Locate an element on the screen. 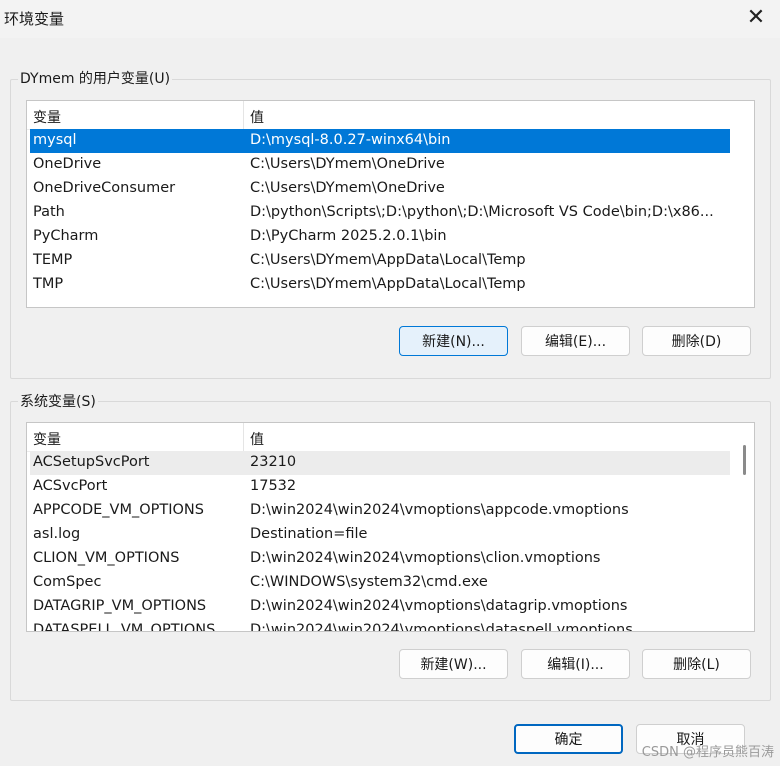  close-icon: ✕ is located at coordinates (756, 18).